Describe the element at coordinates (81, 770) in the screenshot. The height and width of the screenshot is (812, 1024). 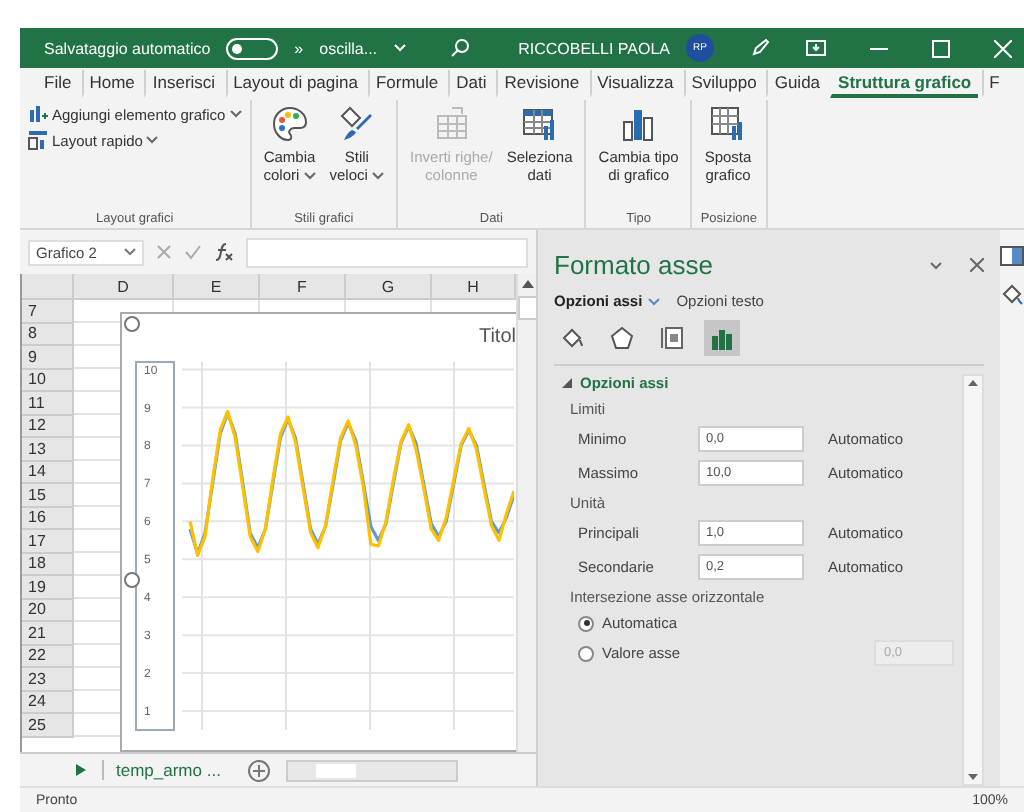
I see `next-sheet-icon` at that location.